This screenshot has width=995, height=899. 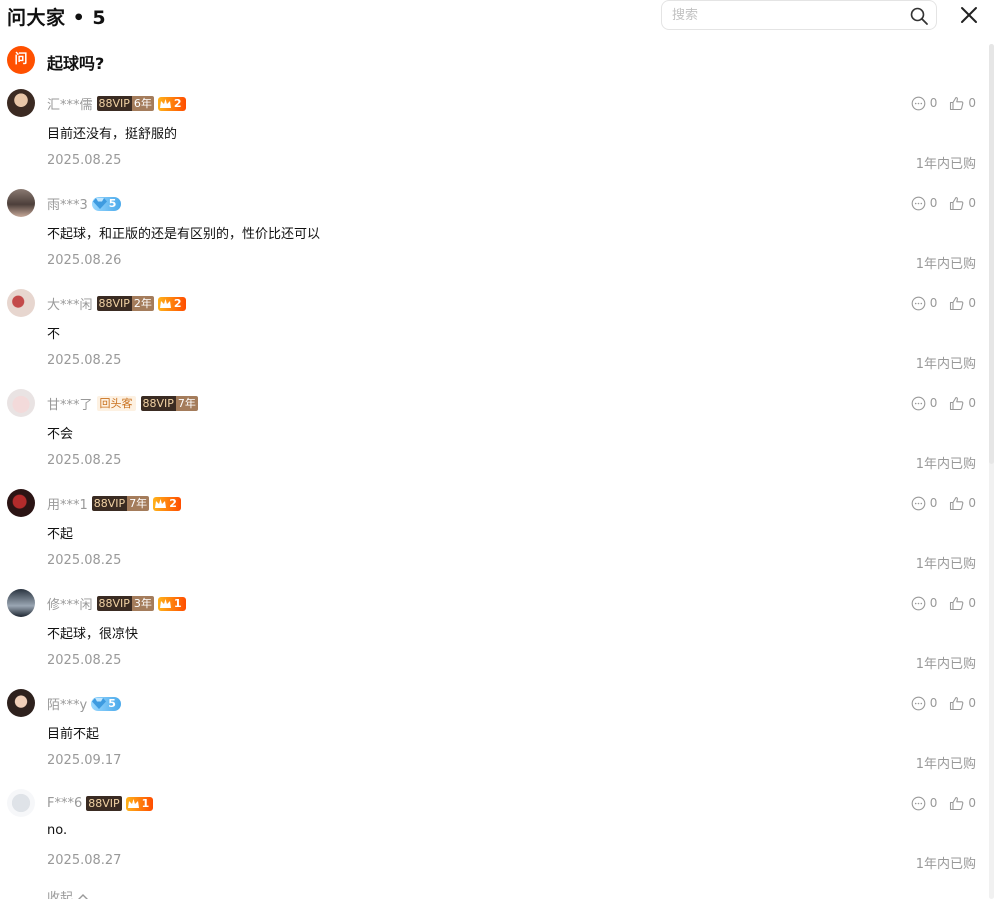 What do you see at coordinates (492, 839) in the screenshot?
I see `answer-item: F***6 88VIP 1 0 0 no. 2025.08.27 1年内已购` at bounding box center [492, 839].